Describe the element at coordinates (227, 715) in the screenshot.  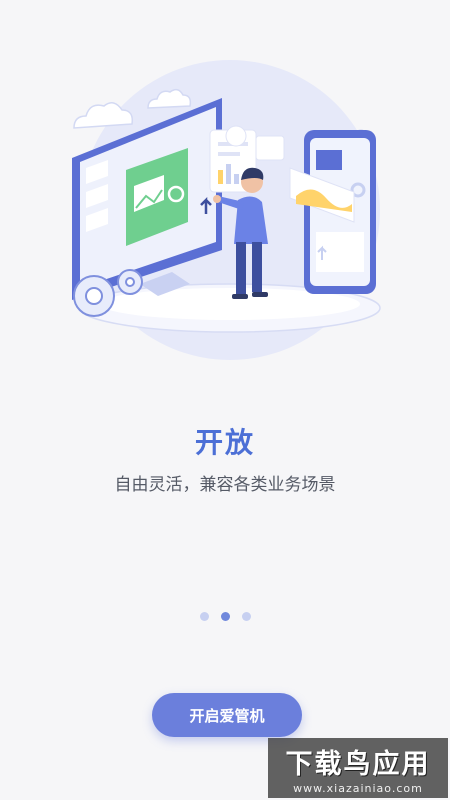
I see `start-button: 开启爱管机` at that location.